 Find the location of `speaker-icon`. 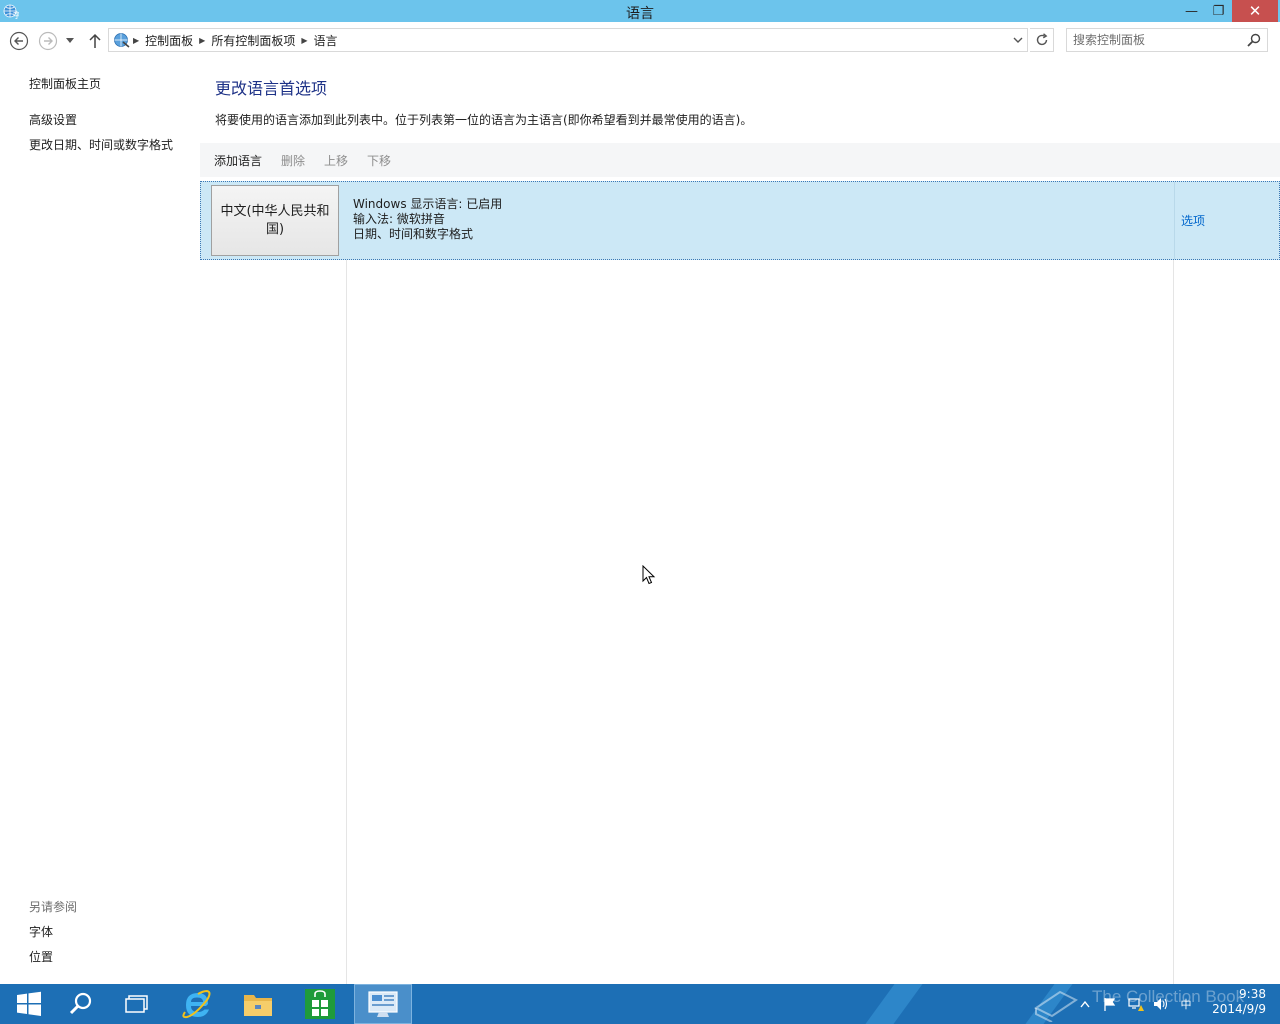

speaker-icon is located at coordinates (1160, 1004).